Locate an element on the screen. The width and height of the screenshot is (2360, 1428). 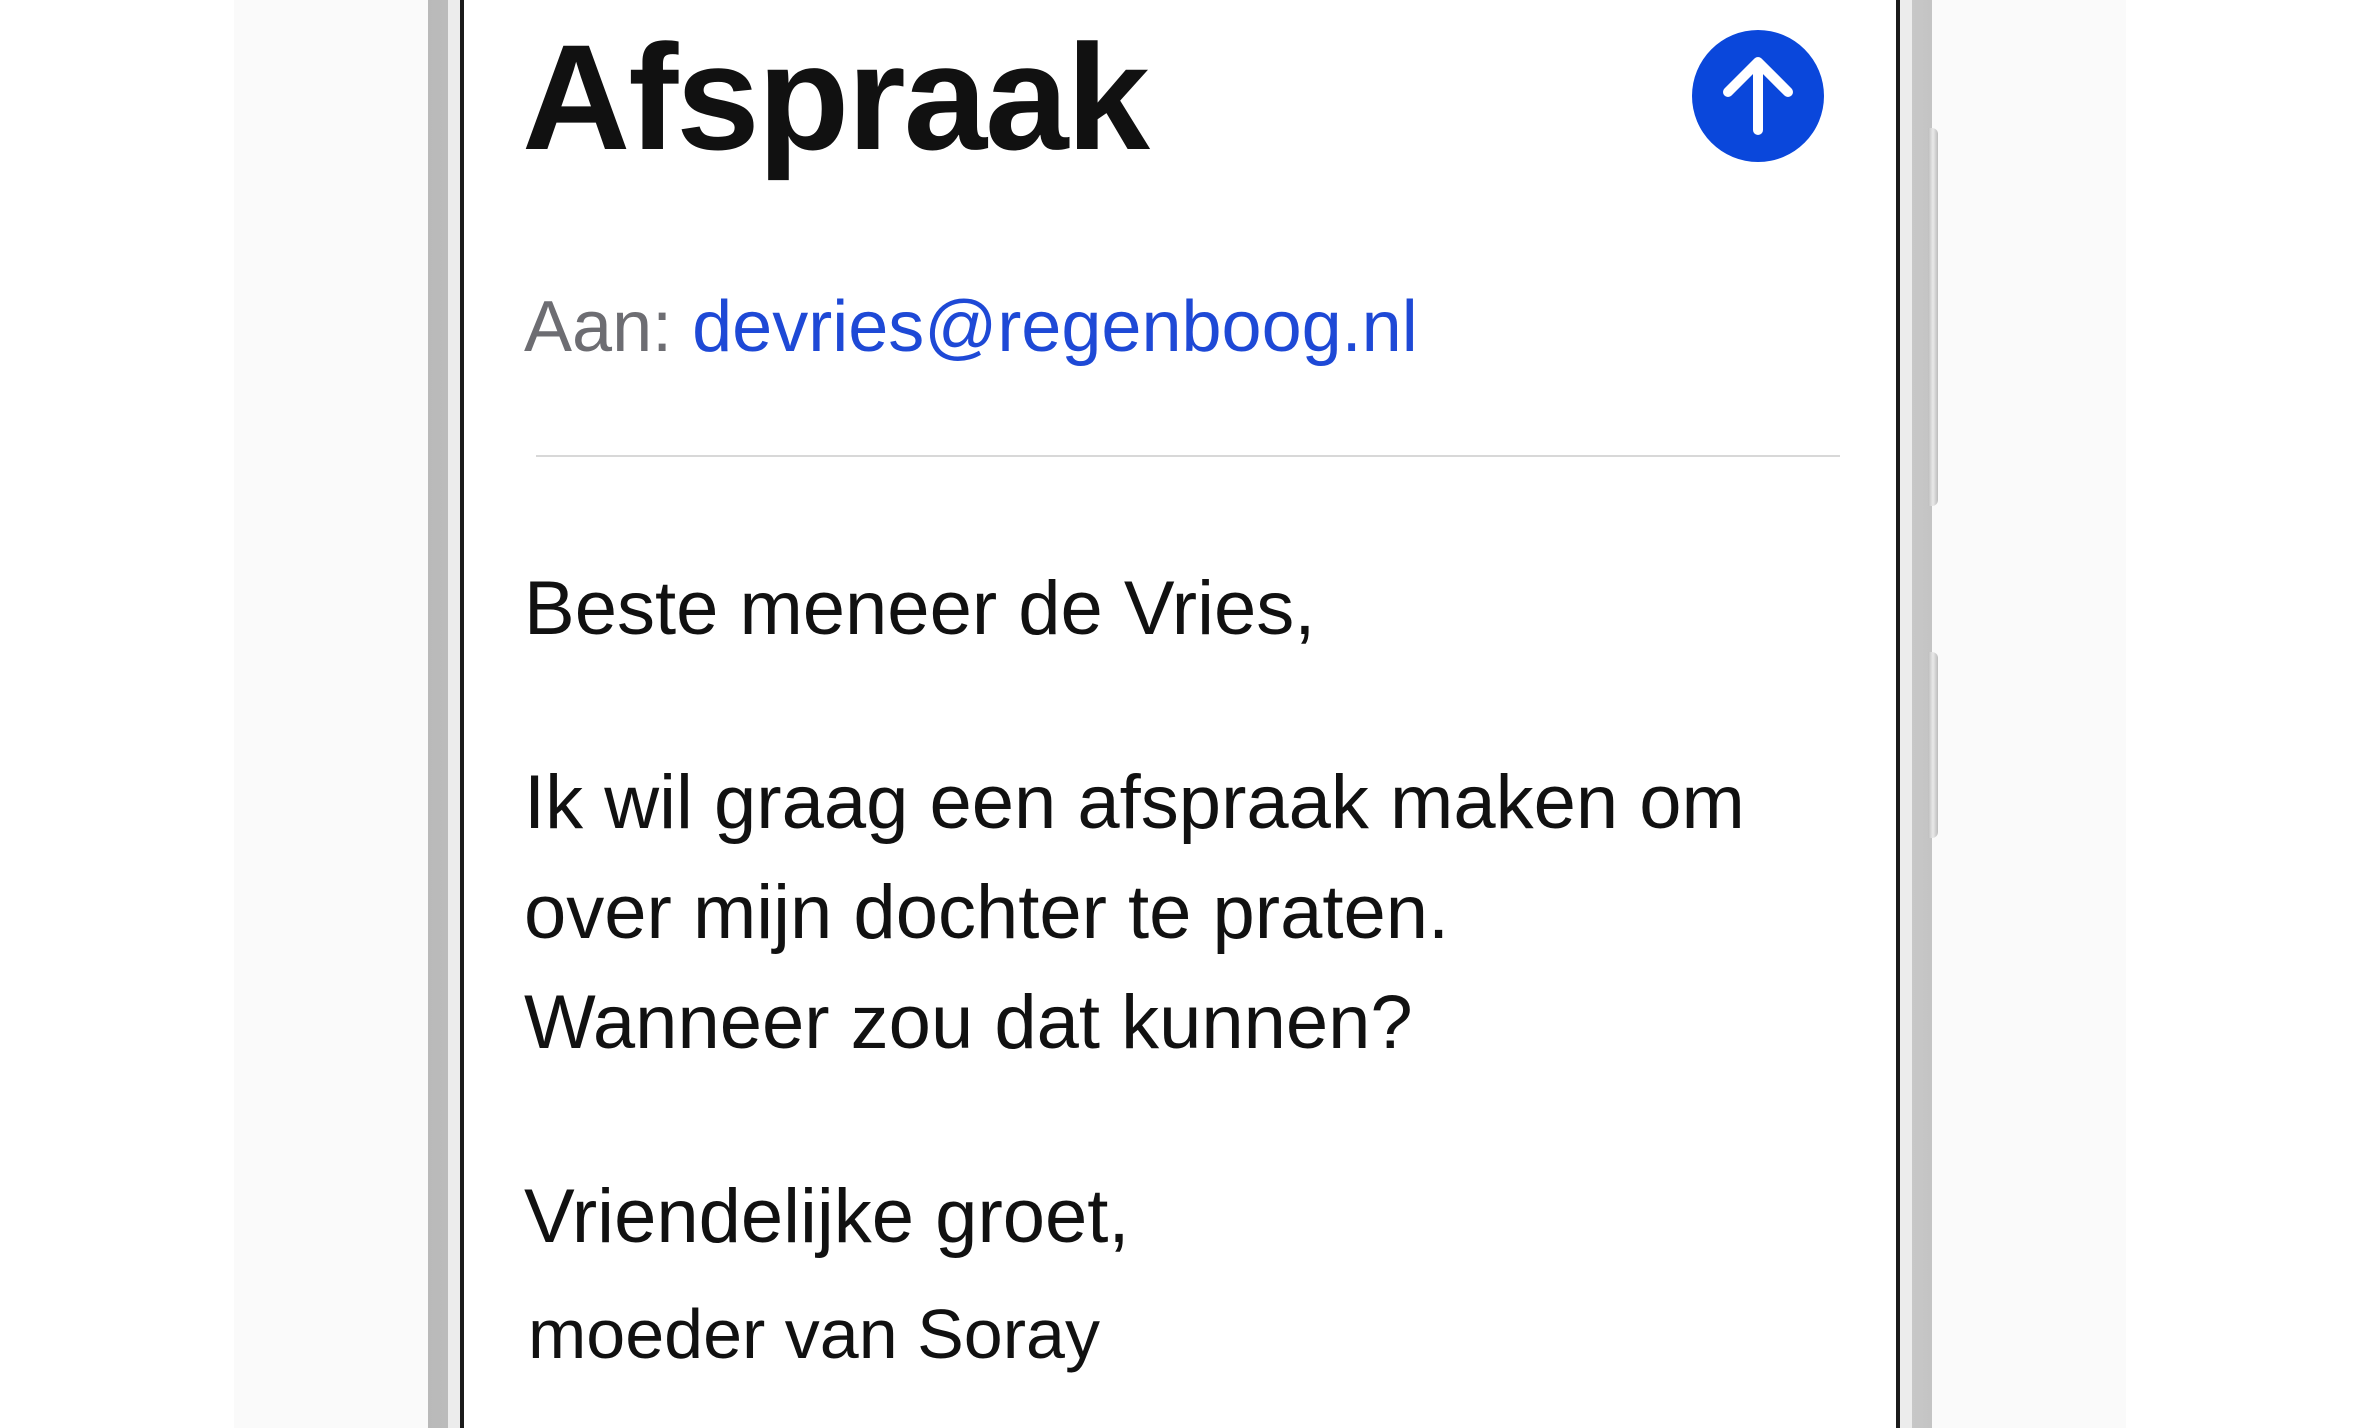
email-closing: Vriendelijke groet, is located at coordinates (827, 1217).